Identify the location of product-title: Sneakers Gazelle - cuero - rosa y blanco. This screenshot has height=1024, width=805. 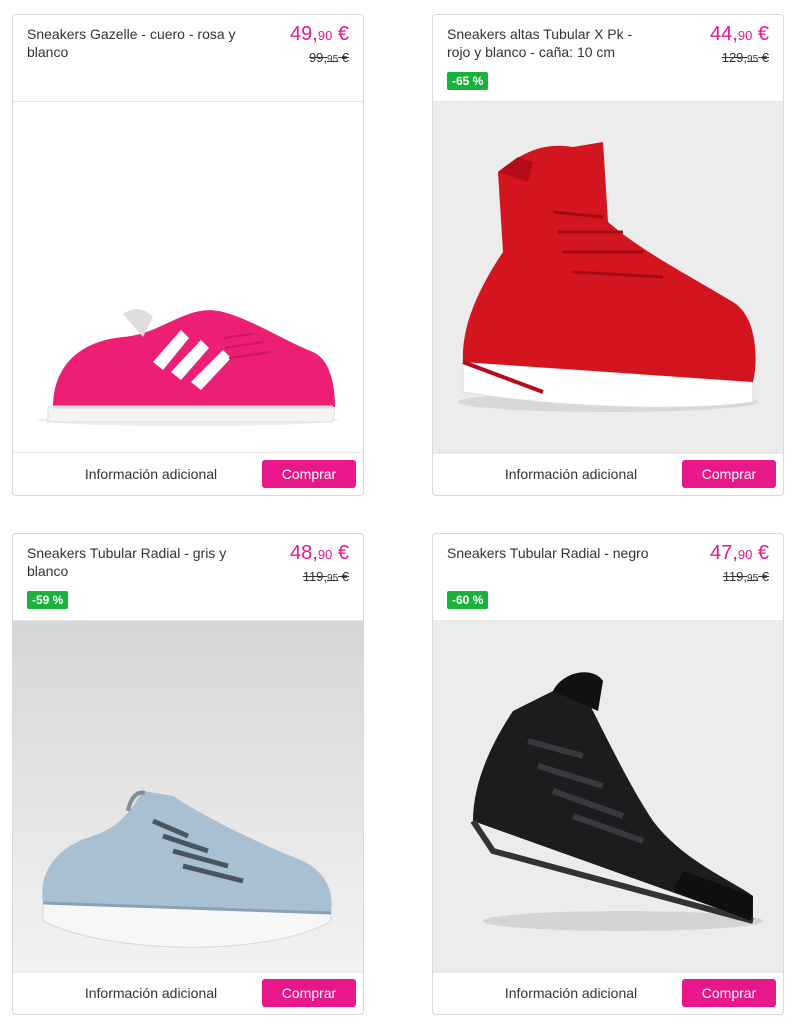
(132, 43).